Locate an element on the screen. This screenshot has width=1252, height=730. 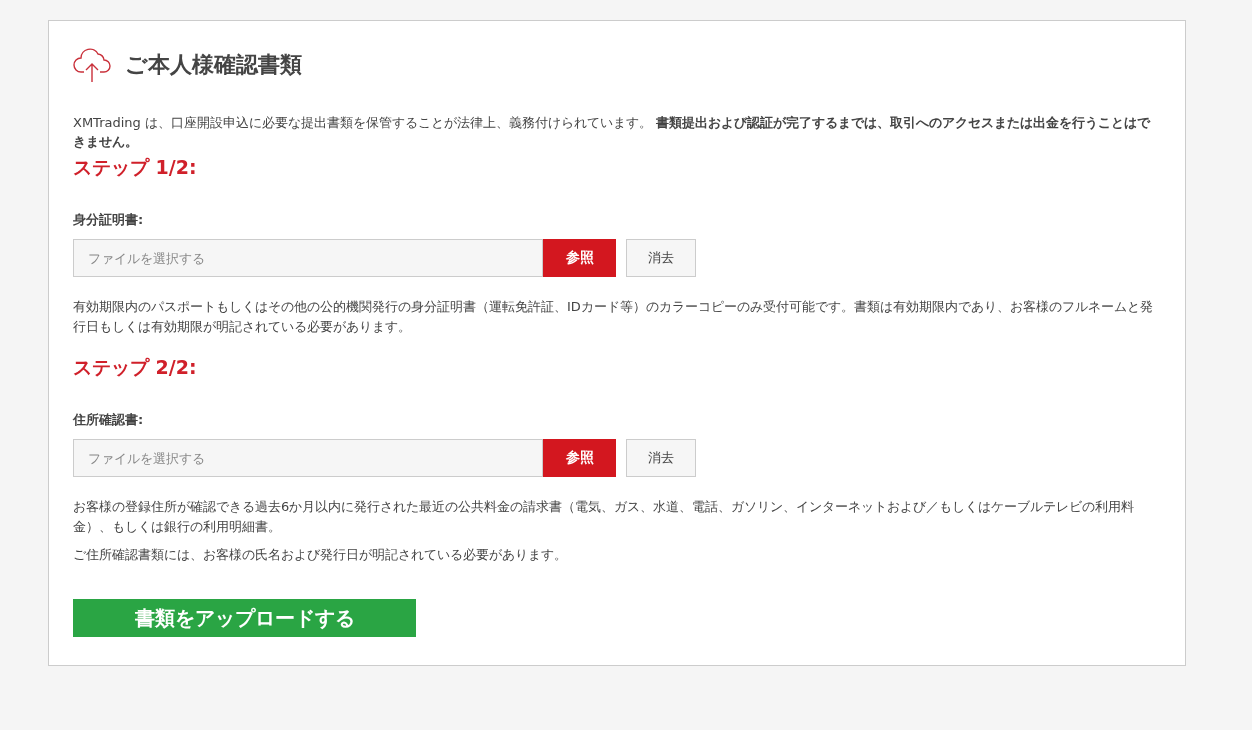
step-heading: ステップ 2/2: is located at coordinates (135, 367).